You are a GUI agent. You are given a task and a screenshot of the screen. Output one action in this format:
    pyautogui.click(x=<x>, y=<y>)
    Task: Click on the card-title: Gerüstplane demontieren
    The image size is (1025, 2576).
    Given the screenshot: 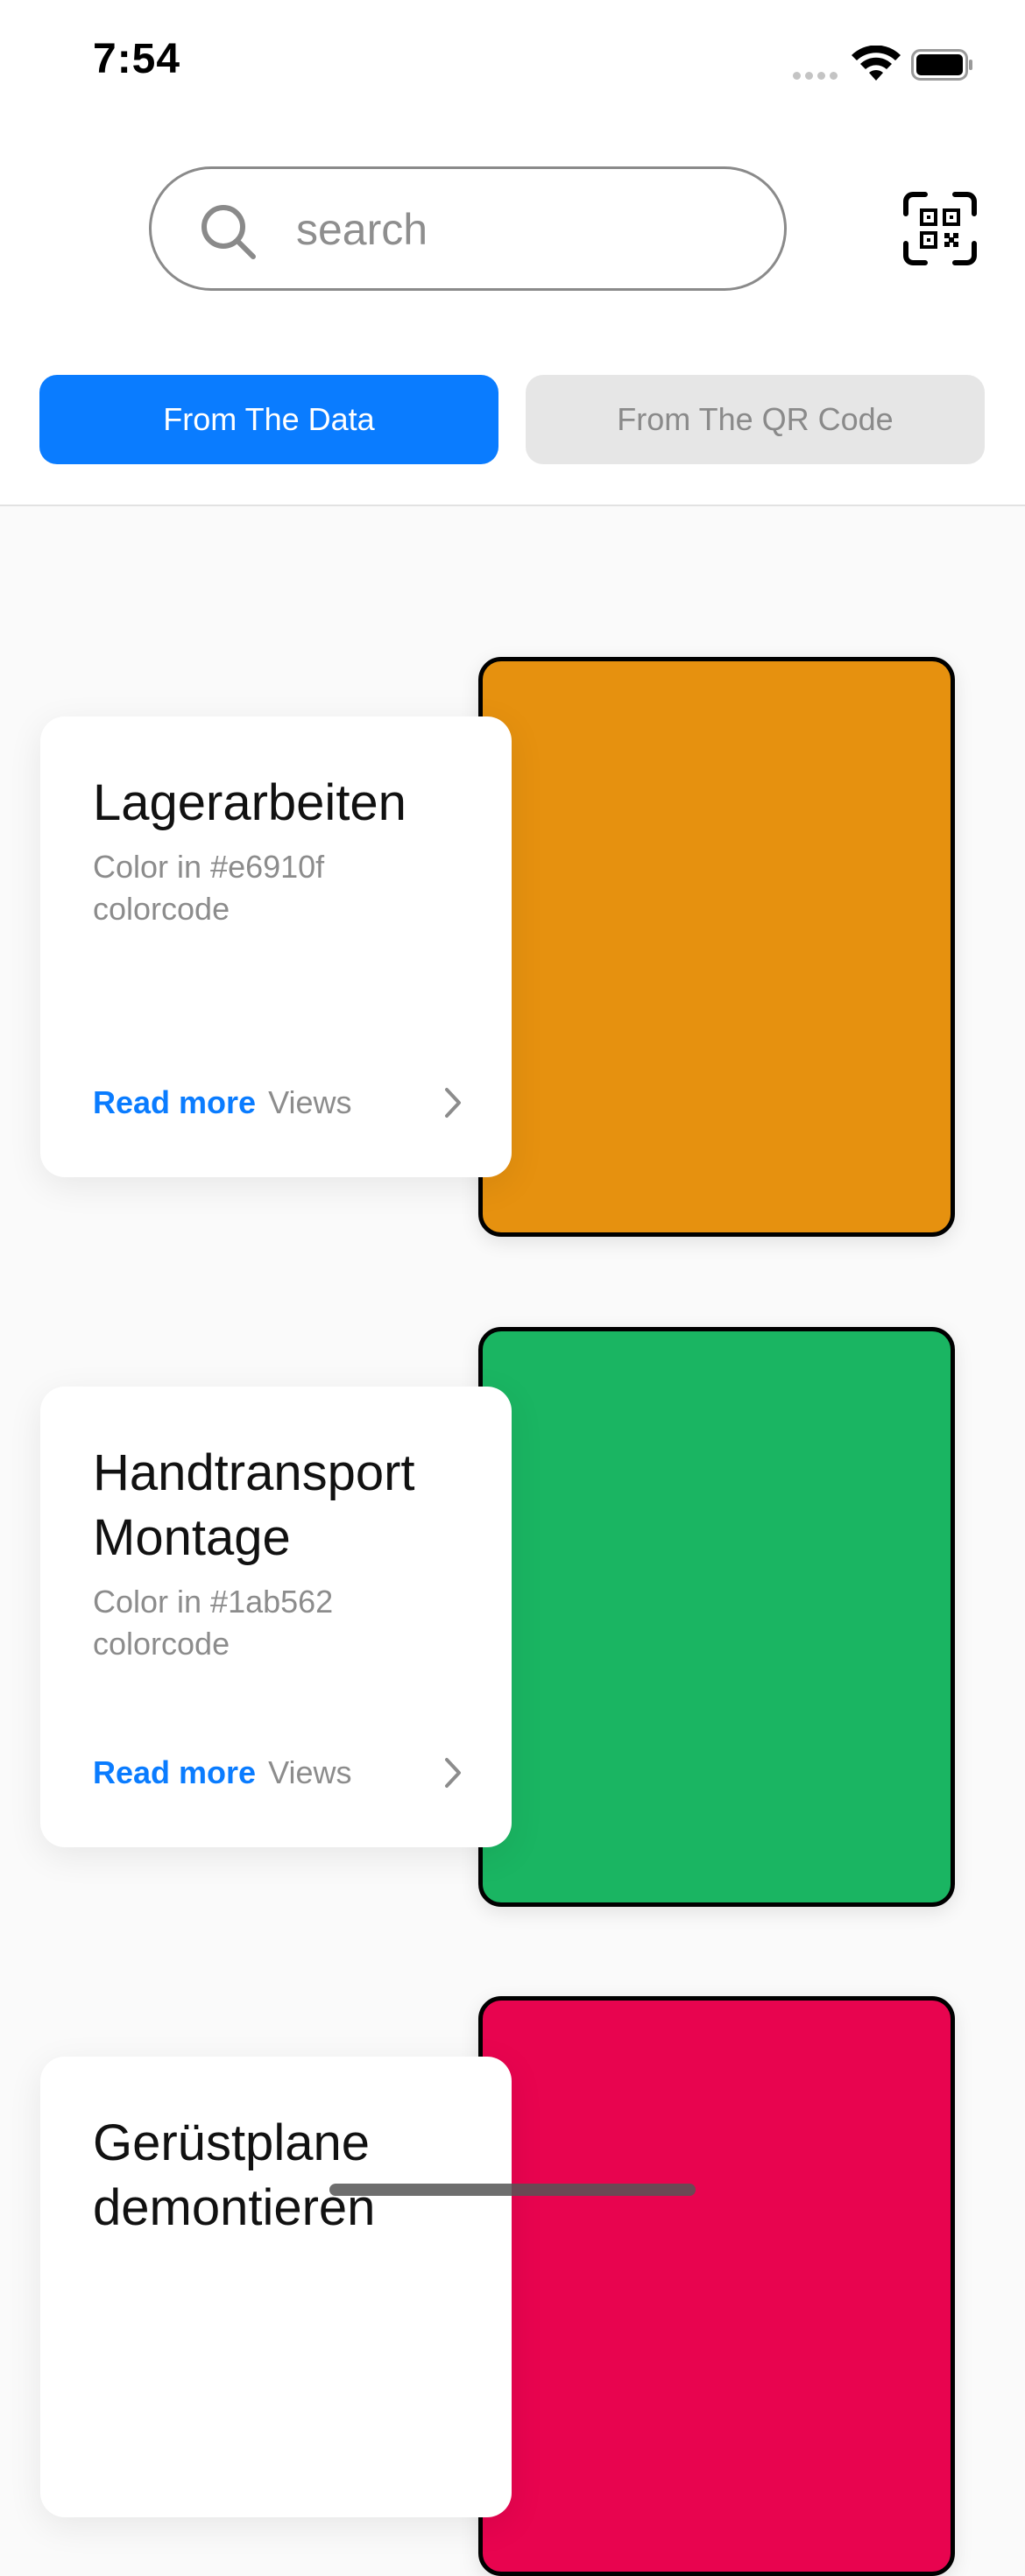 What is the action you would take?
    pyautogui.click(x=234, y=2175)
    